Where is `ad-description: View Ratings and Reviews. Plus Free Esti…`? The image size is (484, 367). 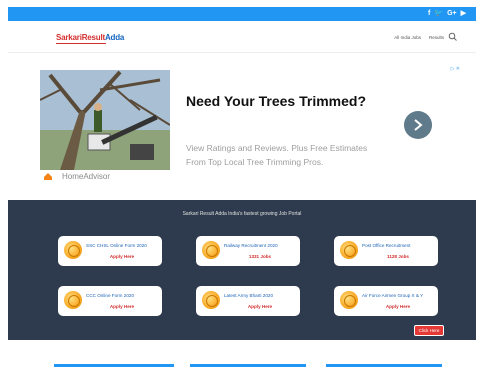
ad-description: View Ratings and Reviews. Plus Free Esti… is located at coordinates (277, 155).